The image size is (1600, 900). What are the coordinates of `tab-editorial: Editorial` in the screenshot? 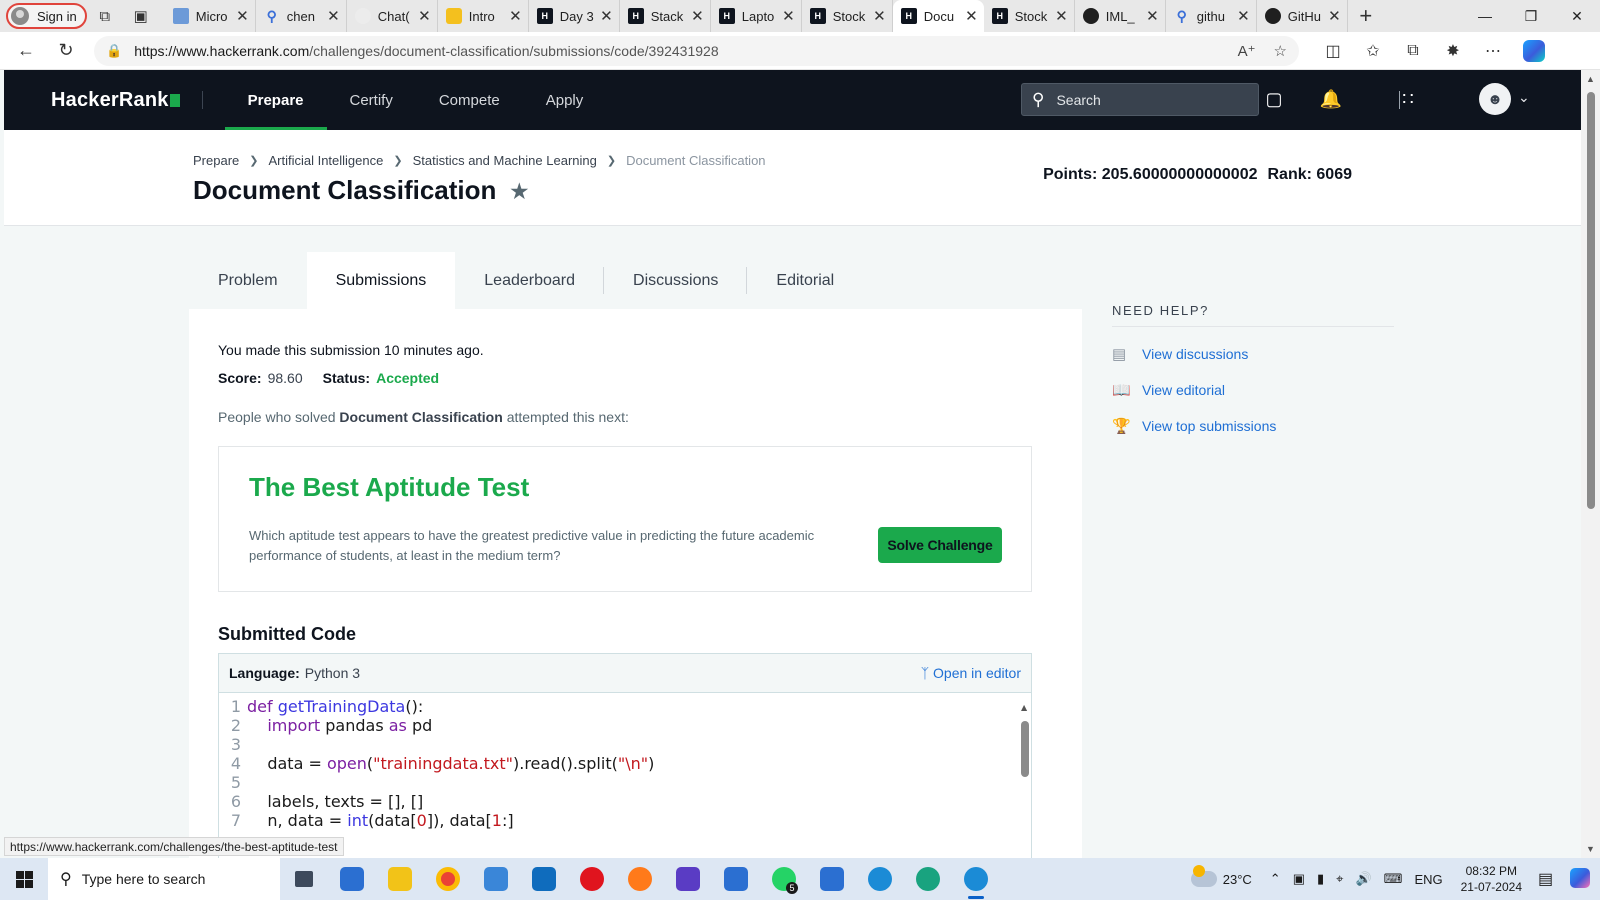 It's located at (805, 280).